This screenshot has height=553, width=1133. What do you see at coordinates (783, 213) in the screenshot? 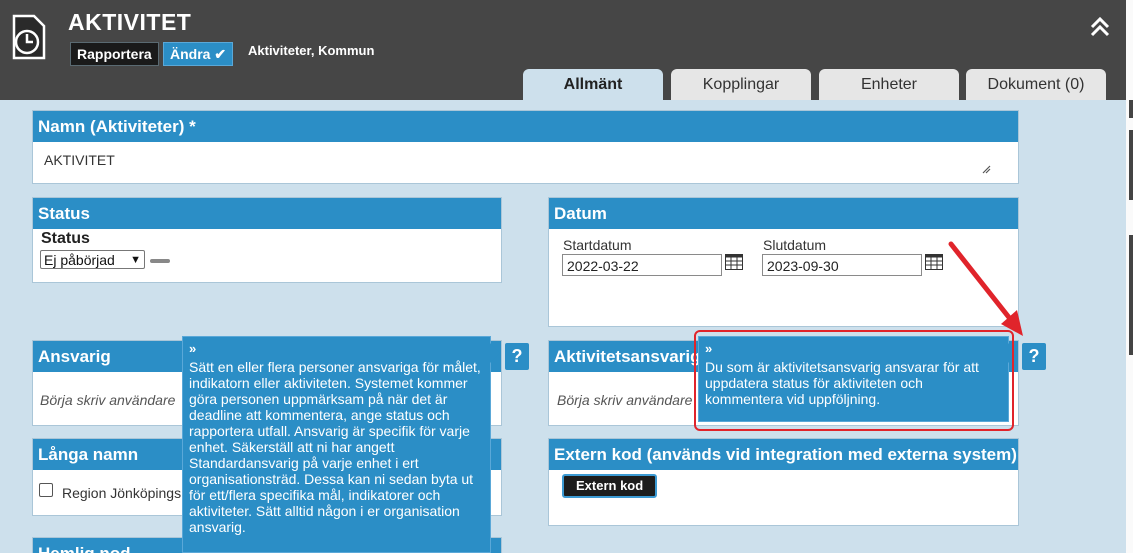
I see `datum-header: Datum` at bounding box center [783, 213].